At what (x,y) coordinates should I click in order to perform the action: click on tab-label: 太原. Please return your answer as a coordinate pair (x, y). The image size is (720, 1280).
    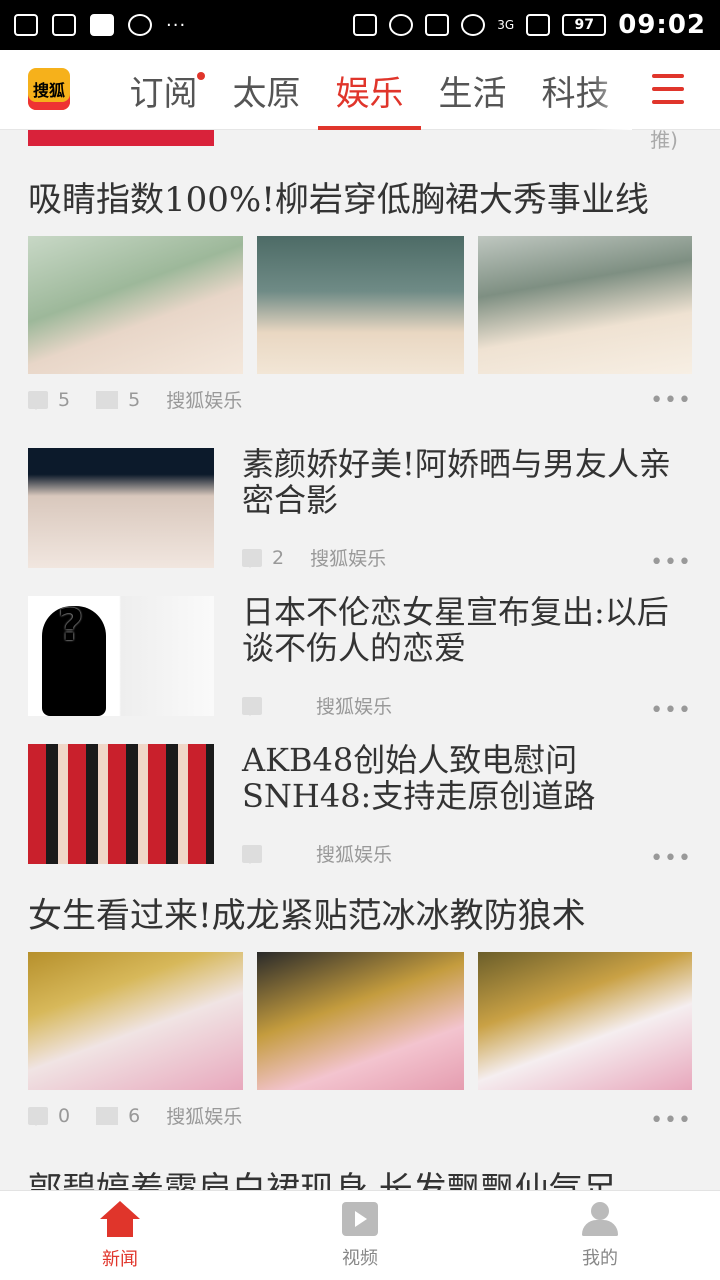
    Looking at the image, I should click on (266, 93).